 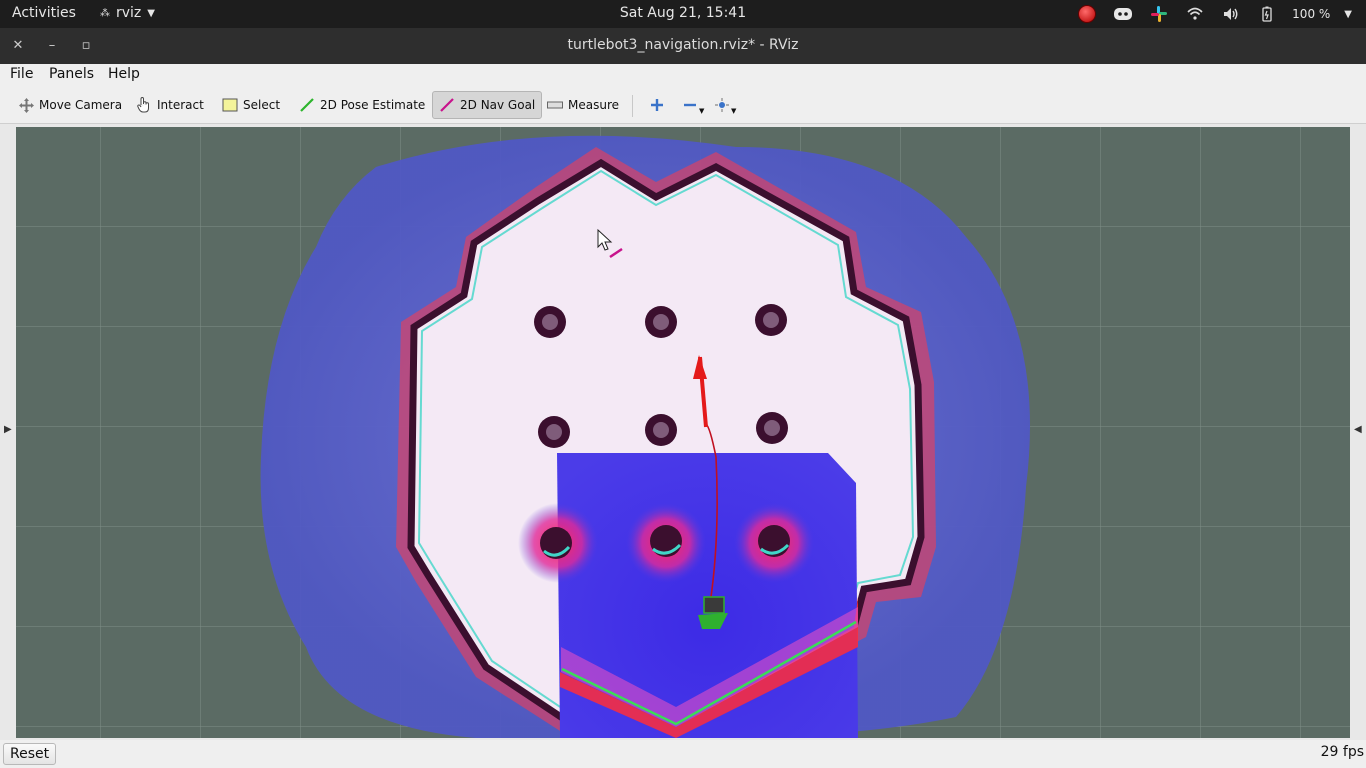 I want to click on pose-estimate-label: 2D Pose Estimate, so click(x=373, y=105).